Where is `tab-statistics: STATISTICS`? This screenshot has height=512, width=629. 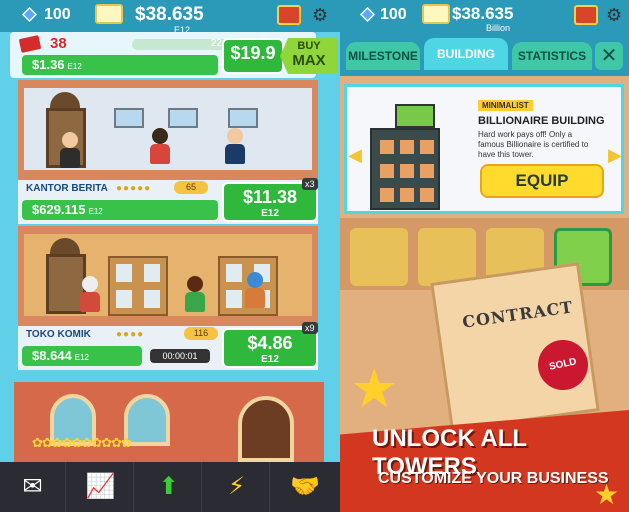
tab-statistics: STATISTICS is located at coordinates (552, 56).